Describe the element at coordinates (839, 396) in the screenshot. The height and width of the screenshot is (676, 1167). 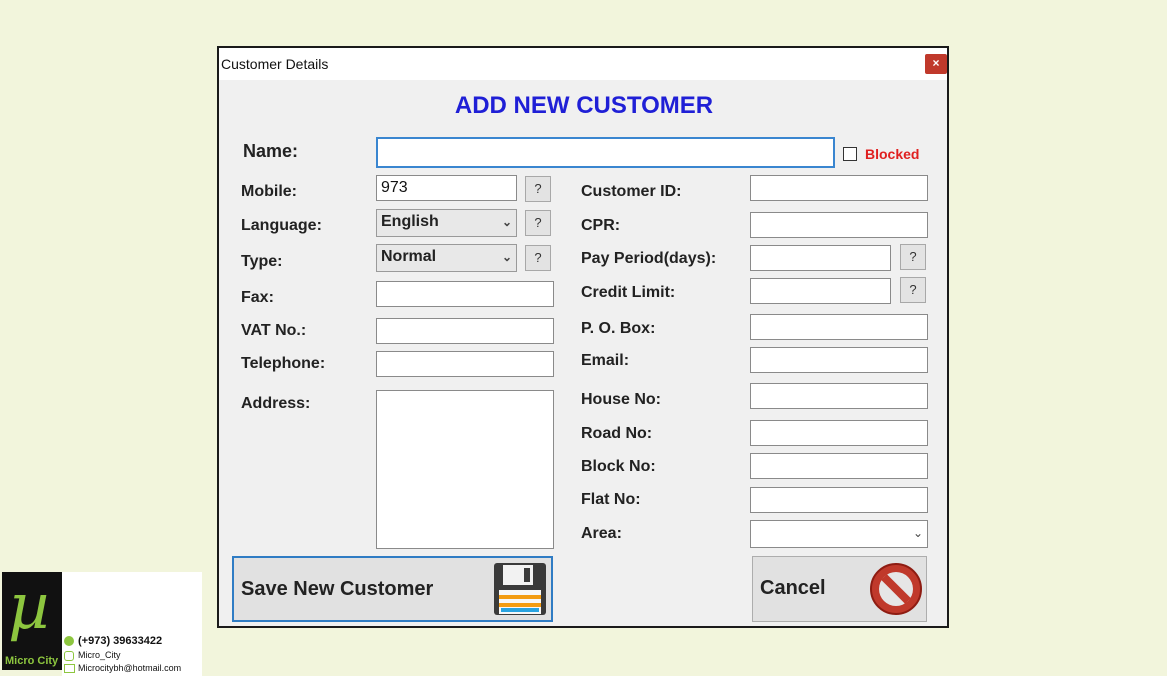
I see `house-no-input` at that location.